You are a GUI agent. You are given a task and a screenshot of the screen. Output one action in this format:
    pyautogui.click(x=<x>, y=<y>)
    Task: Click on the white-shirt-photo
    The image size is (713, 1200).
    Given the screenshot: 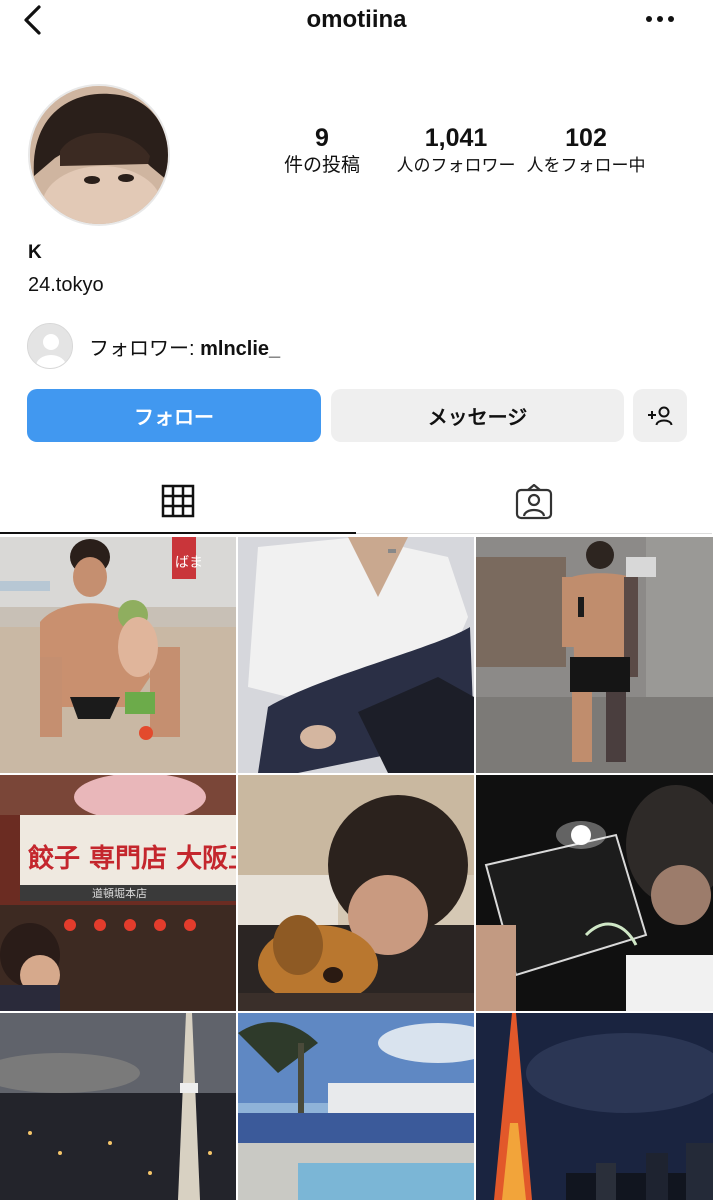 What is the action you would take?
    pyautogui.click(x=356, y=655)
    